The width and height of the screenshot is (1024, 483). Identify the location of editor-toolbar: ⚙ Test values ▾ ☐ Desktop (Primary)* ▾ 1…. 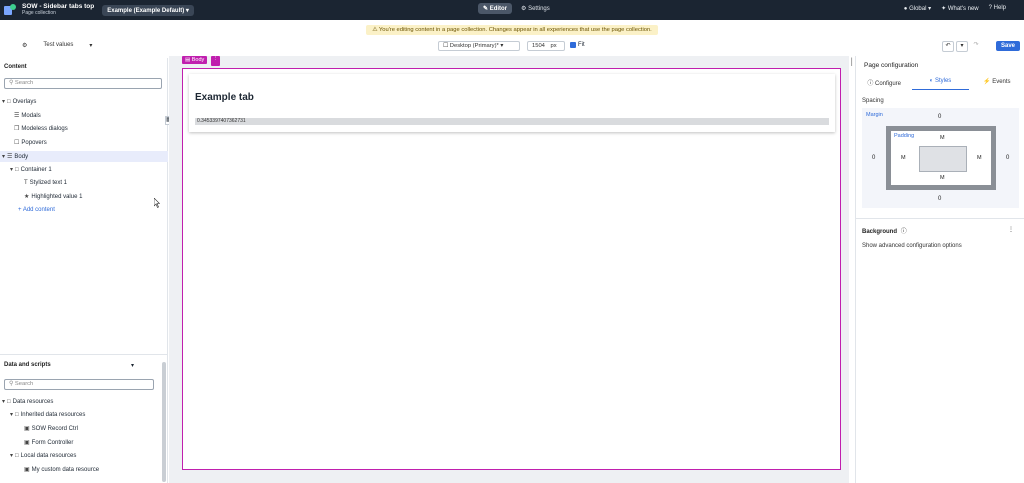
(512, 48).